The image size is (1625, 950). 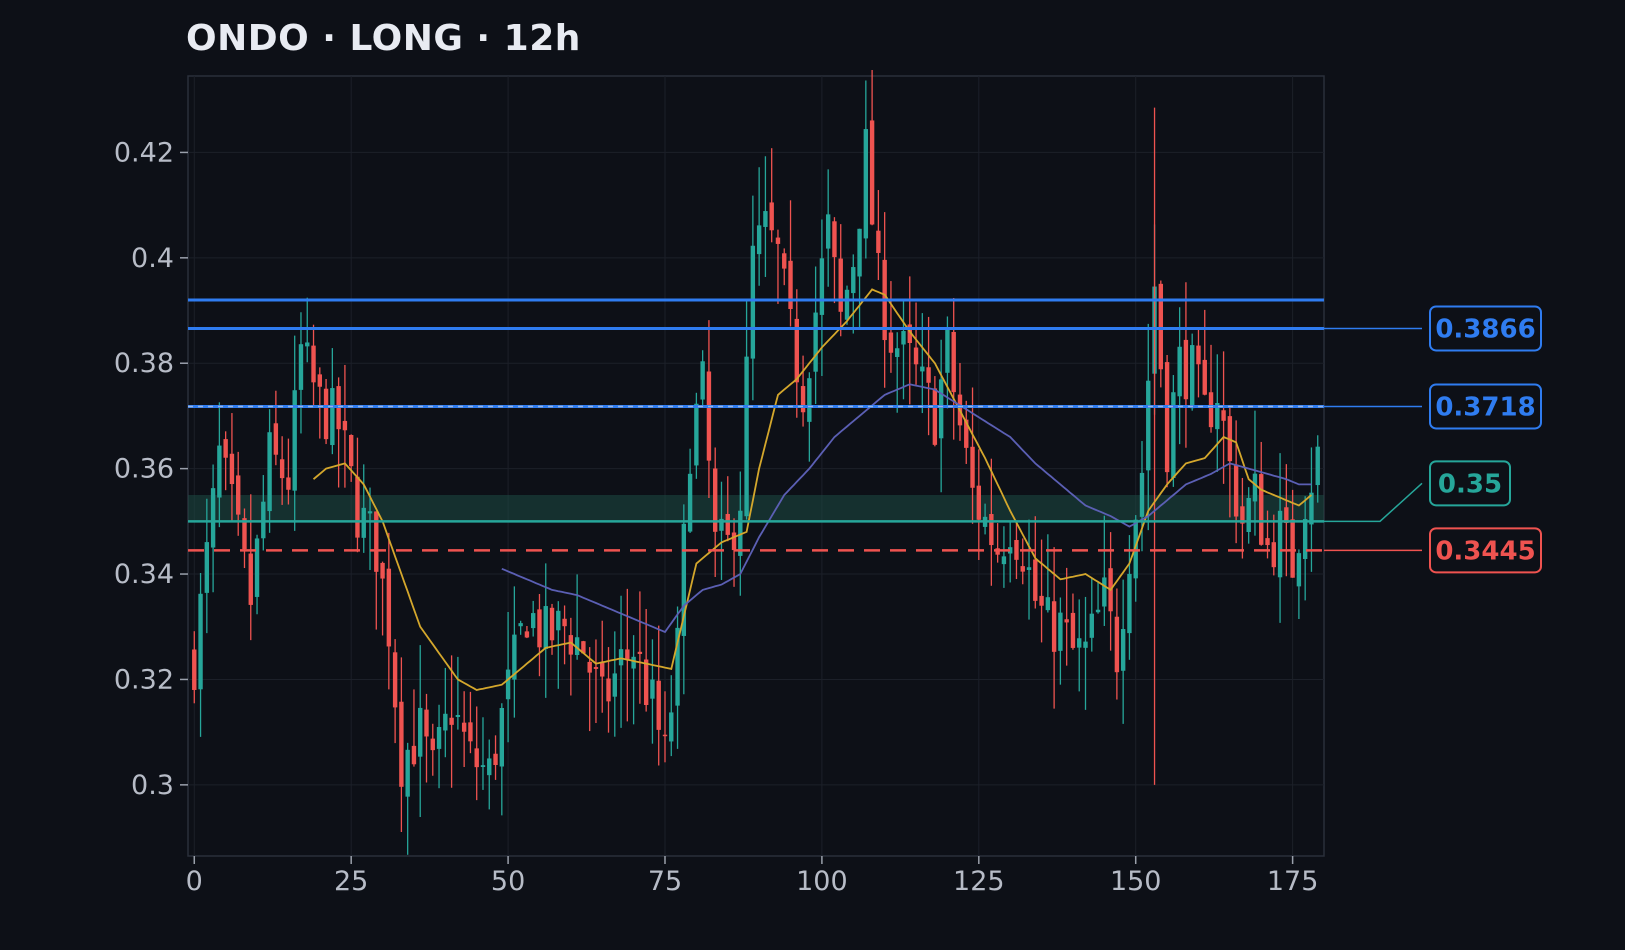 What do you see at coordinates (152, 785) in the screenshot?
I see `y-tick-label: 0.3` at bounding box center [152, 785].